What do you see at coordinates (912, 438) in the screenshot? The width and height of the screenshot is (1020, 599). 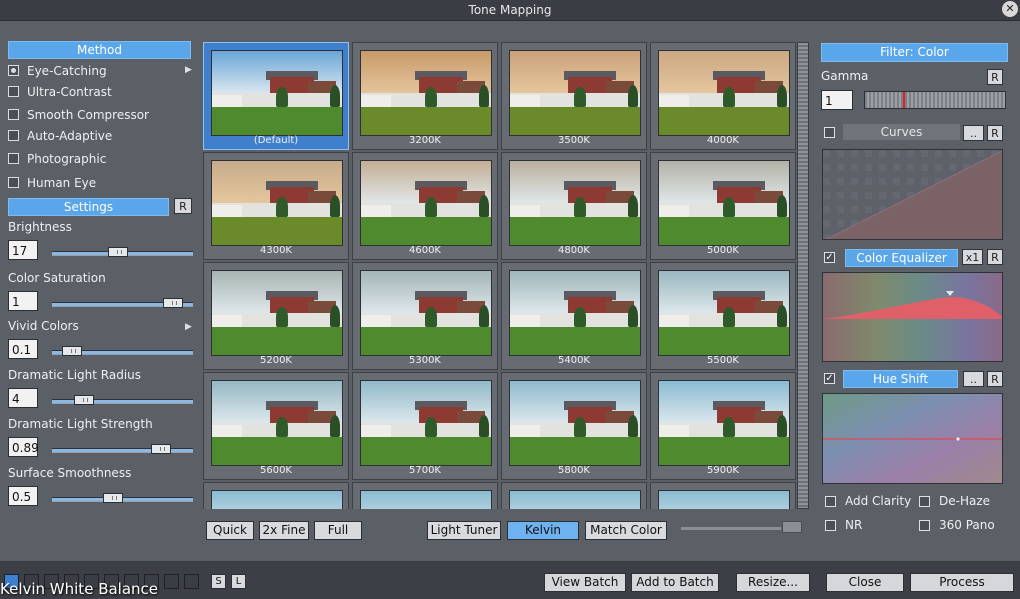 I see `hue-shift-graph` at bounding box center [912, 438].